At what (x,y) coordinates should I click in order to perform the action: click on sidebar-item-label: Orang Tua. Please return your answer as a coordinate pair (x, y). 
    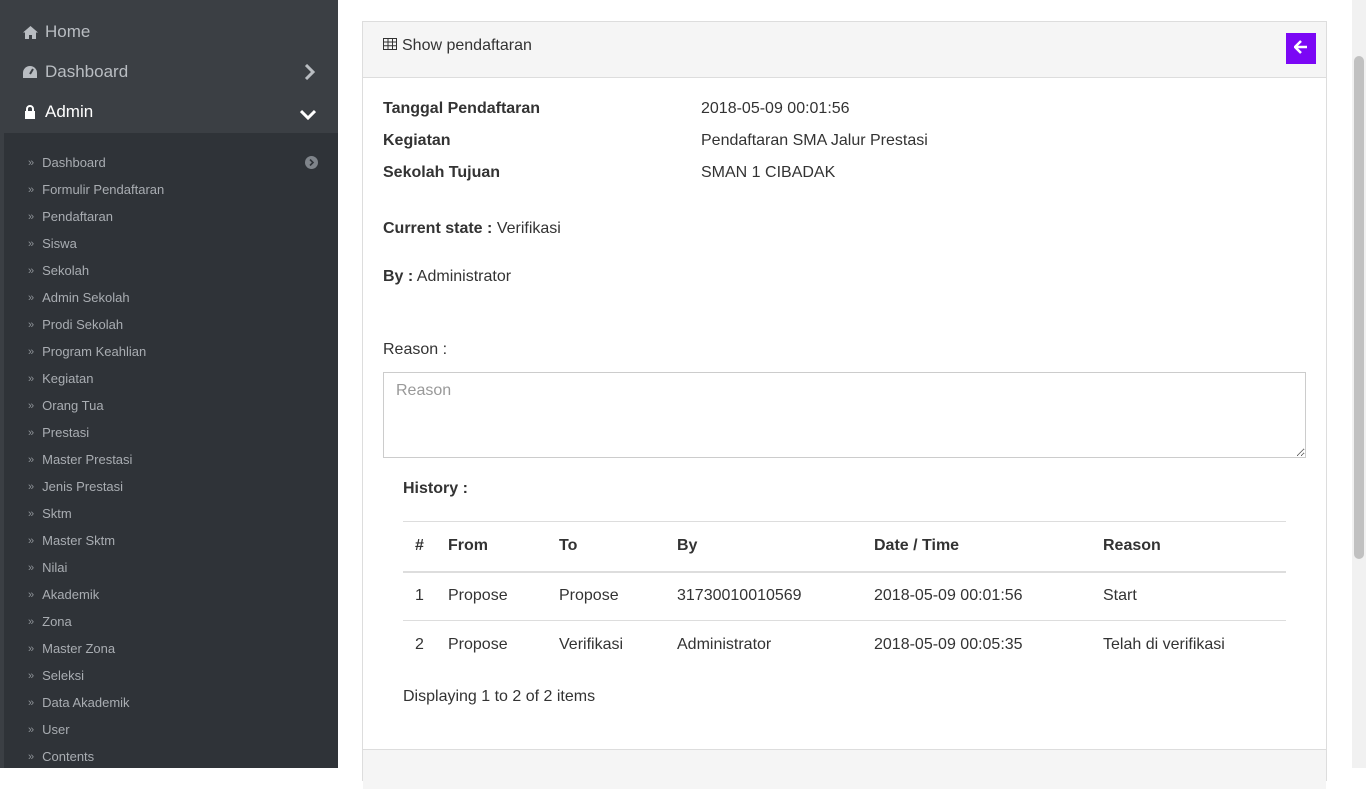
    Looking at the image, I should click on (73, 405).